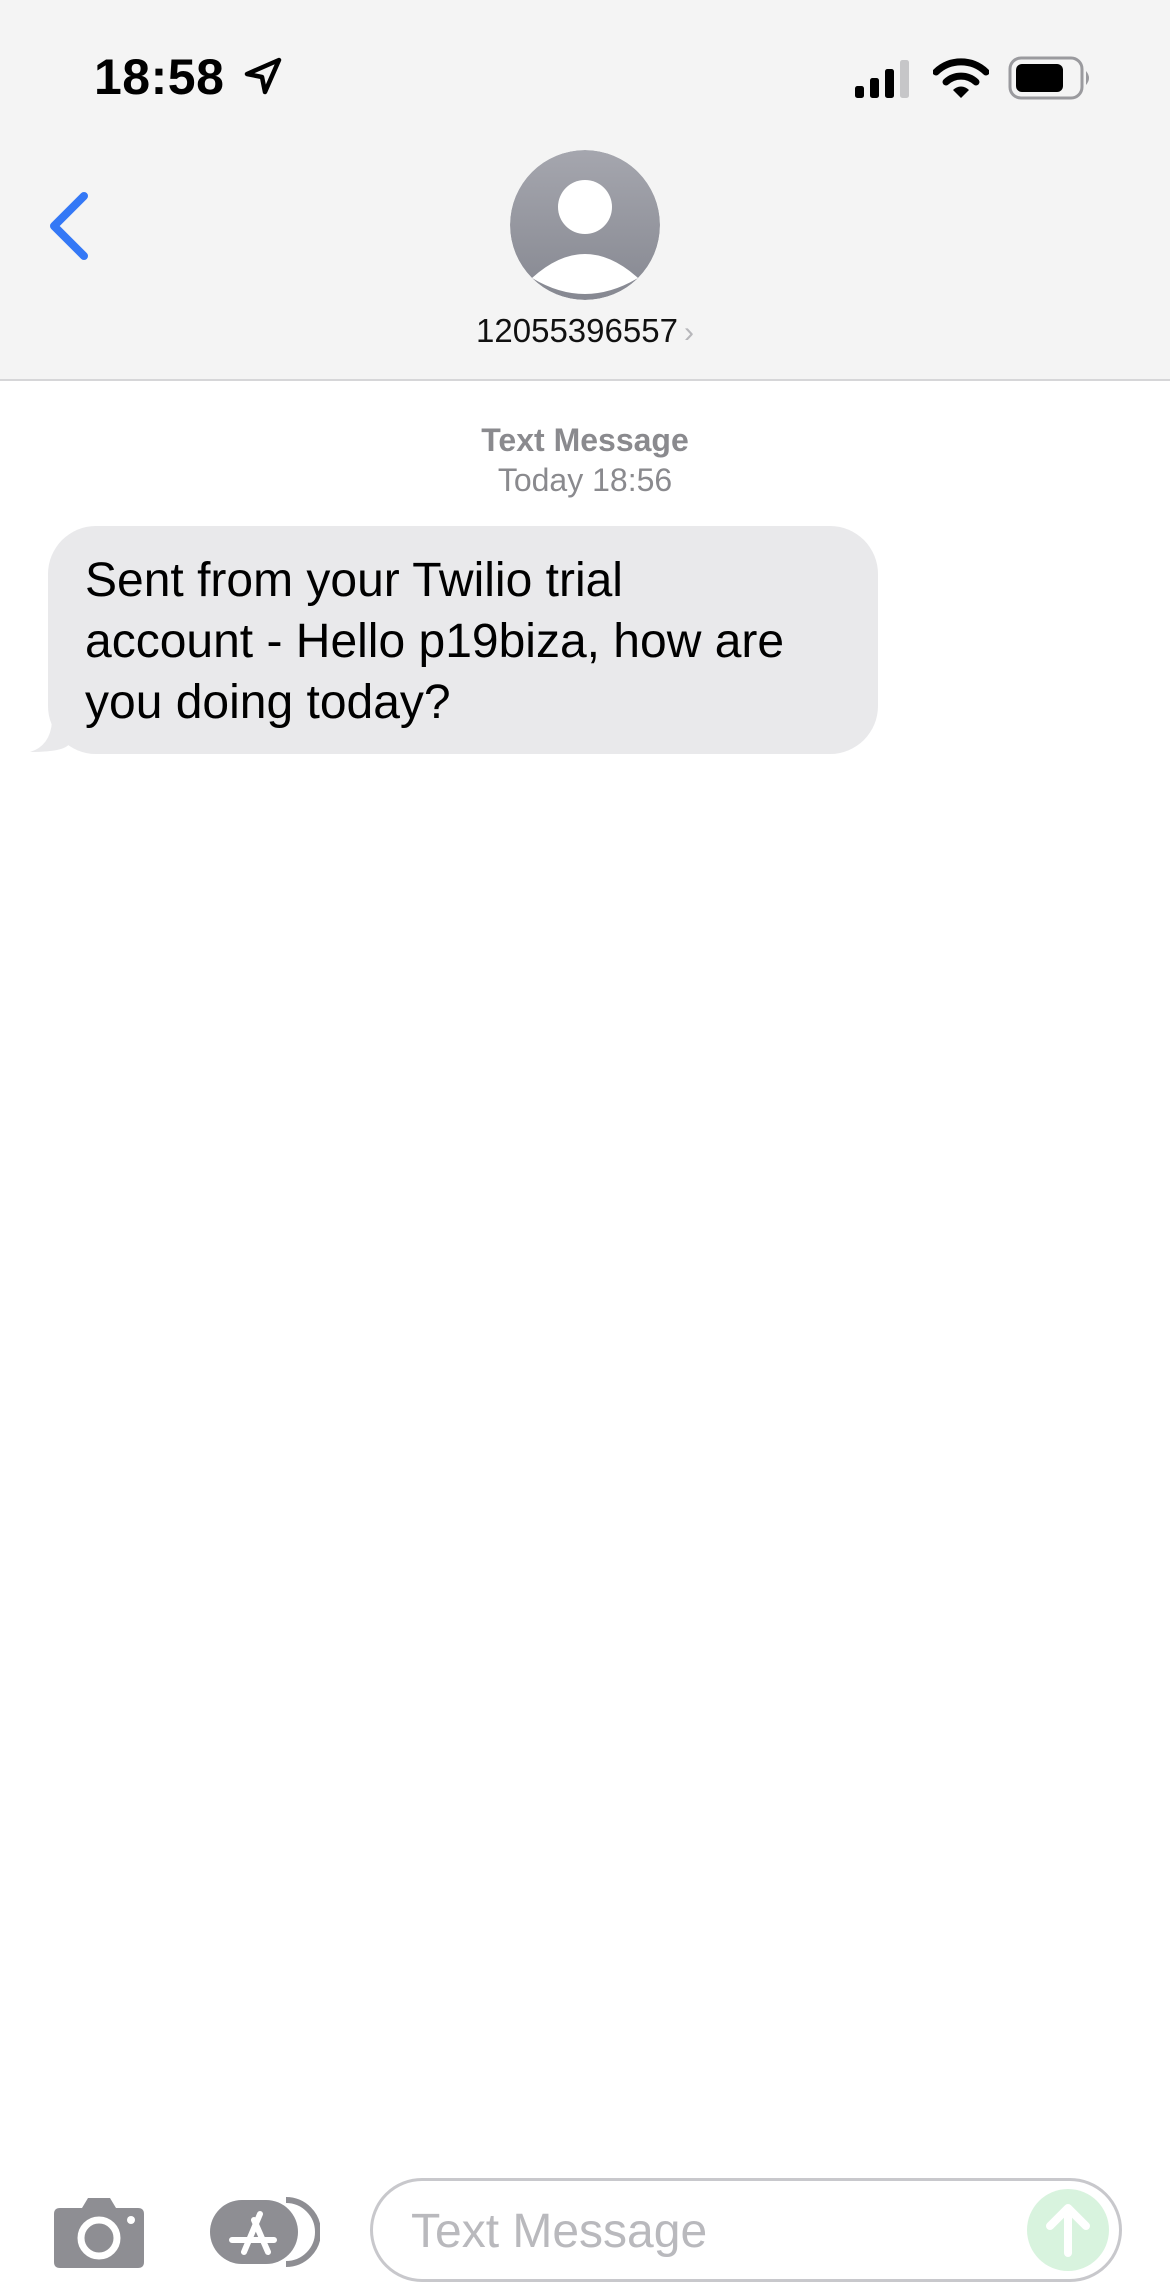 This screenshot has width=1170, height=2294. What do you see at coordinates (577, 330) in the screenshot?
I see `contact-number: 12055396557` at bounding box center [577, 330].